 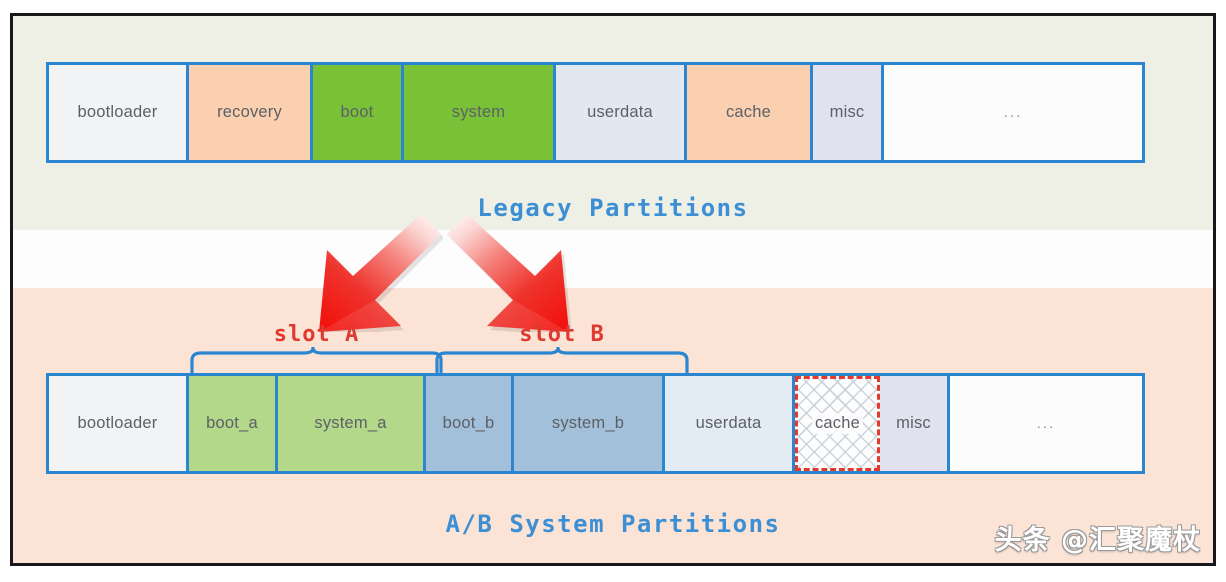 I want to click on transition-arrow-right-icon, so click(x=510, y=274).